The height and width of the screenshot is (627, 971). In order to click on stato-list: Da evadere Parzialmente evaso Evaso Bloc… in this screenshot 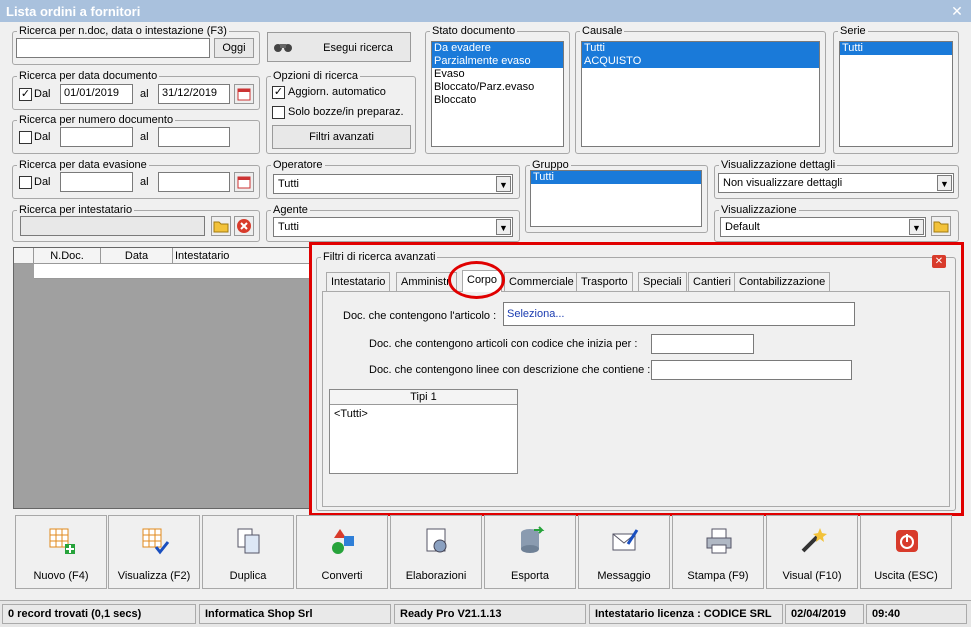, I will do `click(497, 94)`.